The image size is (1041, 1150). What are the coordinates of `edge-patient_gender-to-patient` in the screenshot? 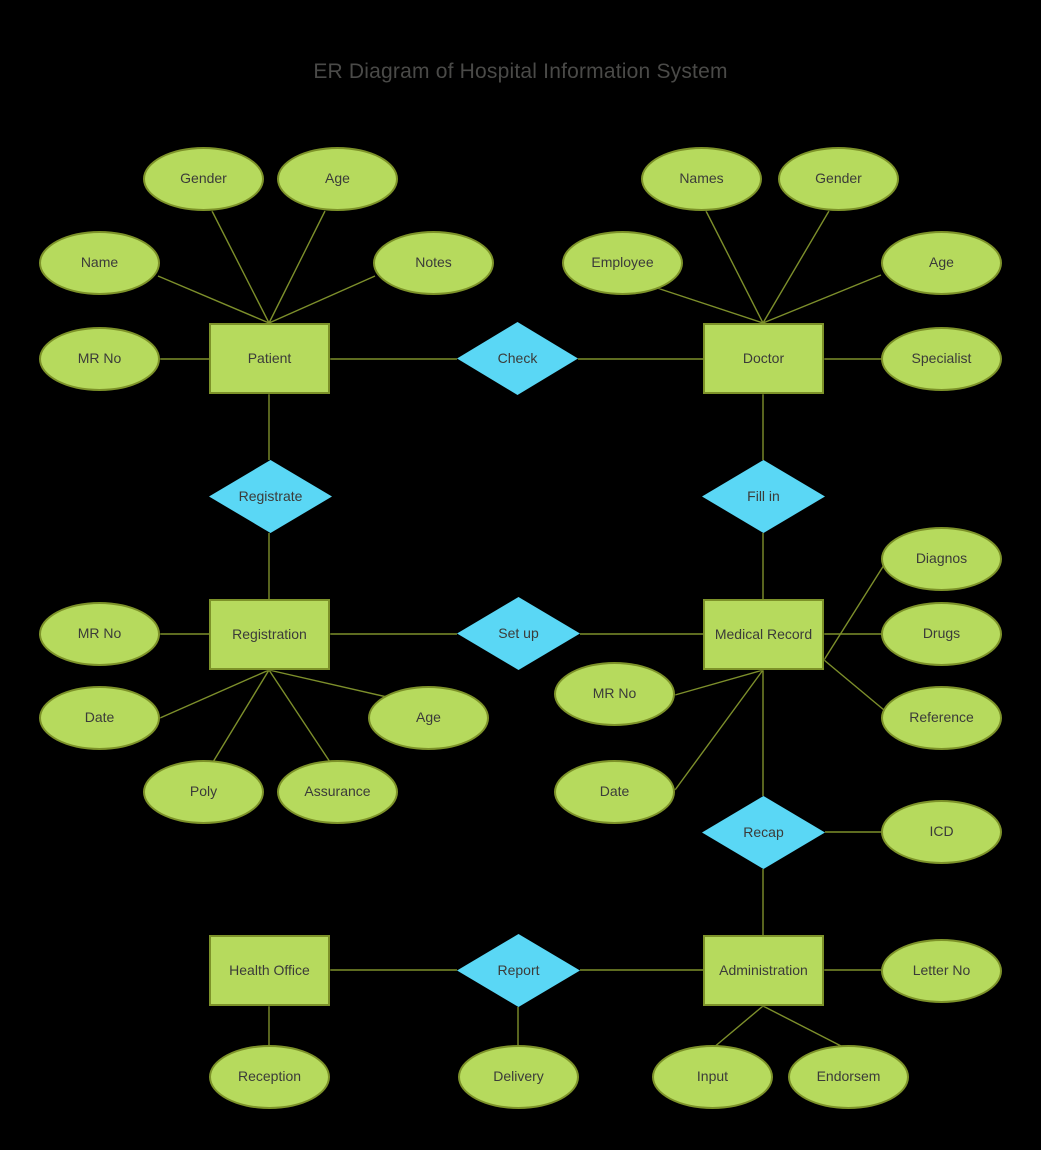 It's located at (240, 267).